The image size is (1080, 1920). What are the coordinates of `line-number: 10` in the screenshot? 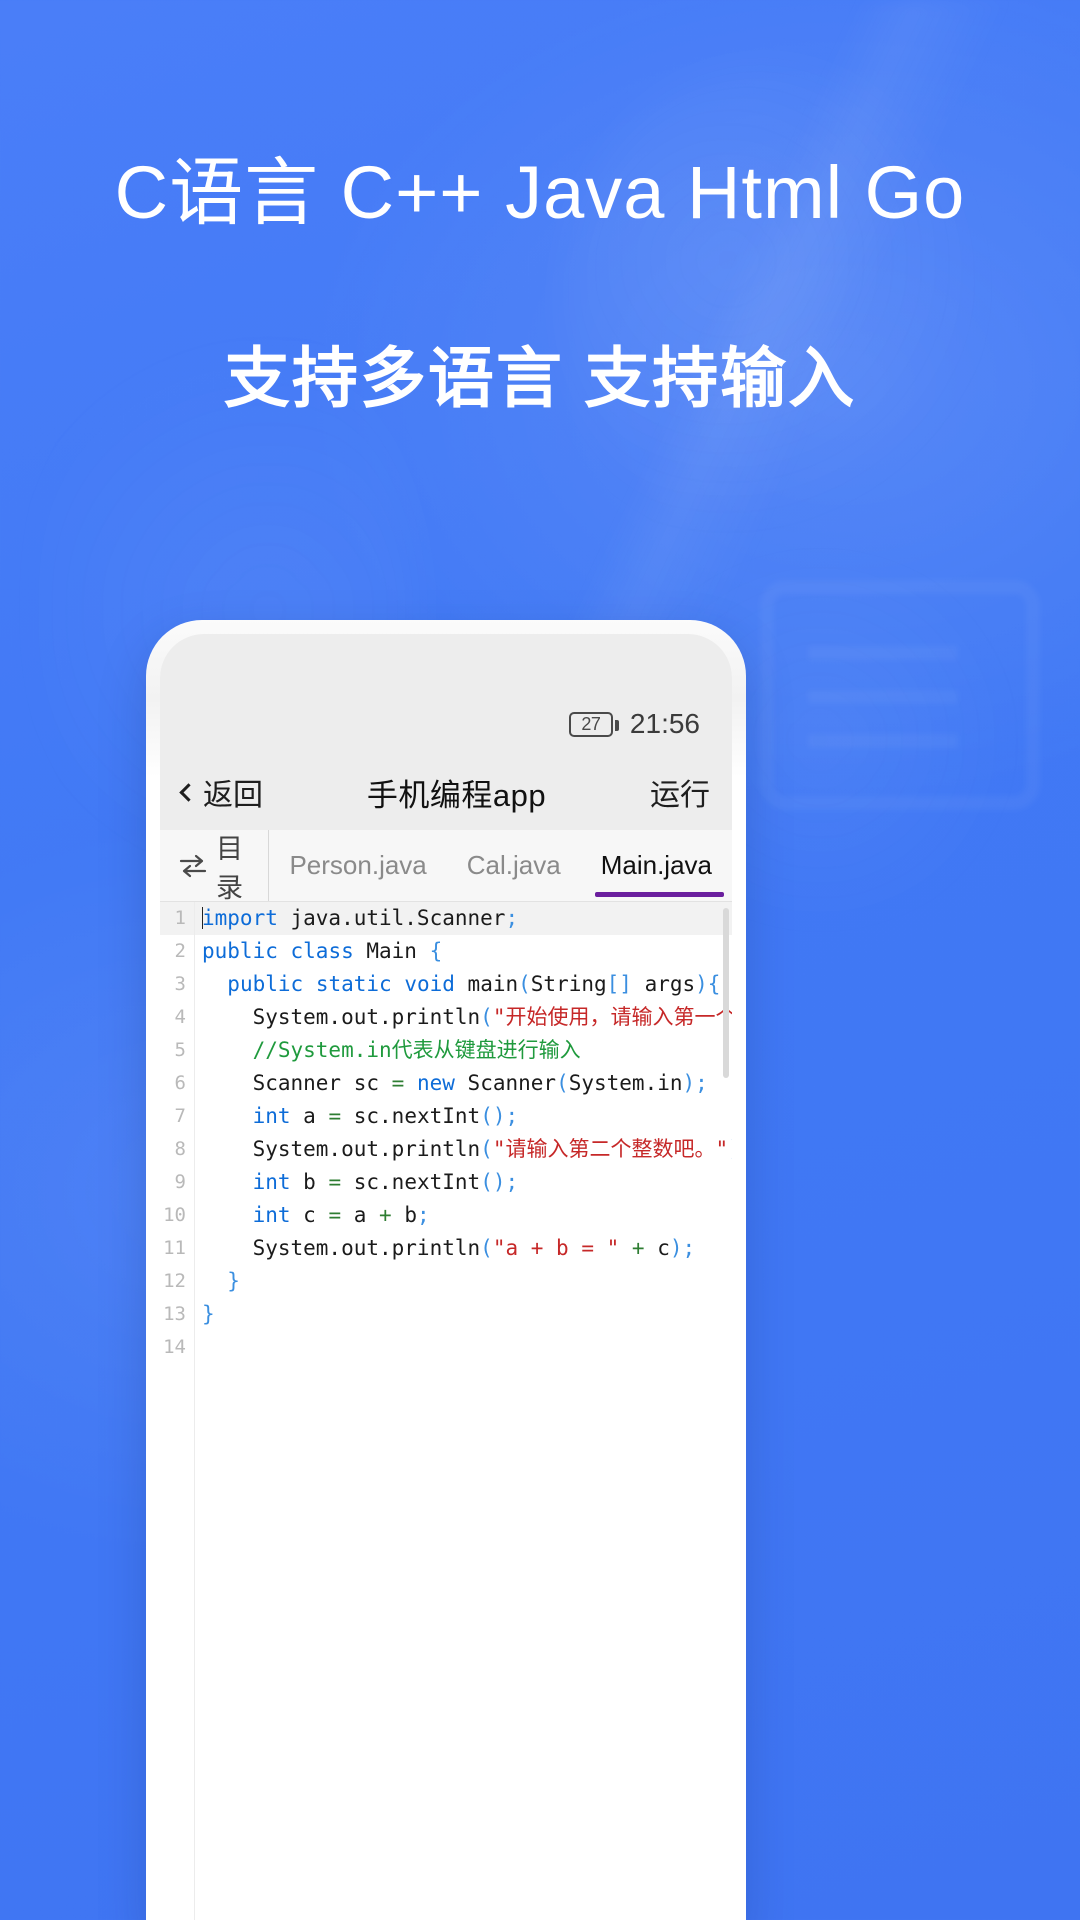 It's located at (174, 1215).